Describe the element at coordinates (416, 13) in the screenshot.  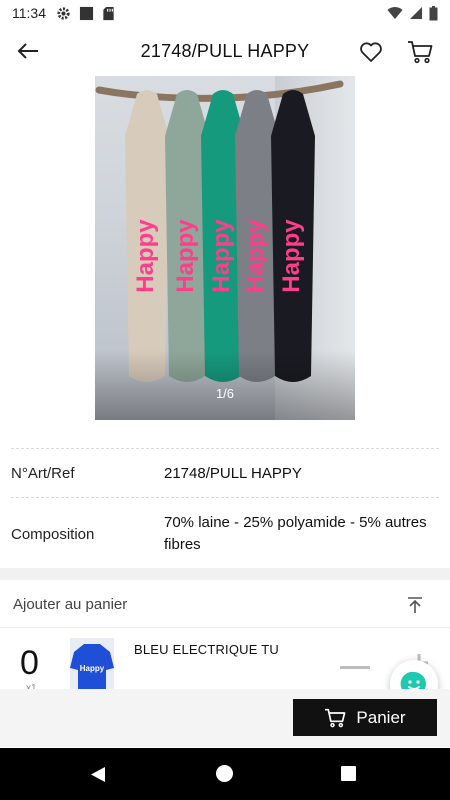
I see `signal-icon` at that location.